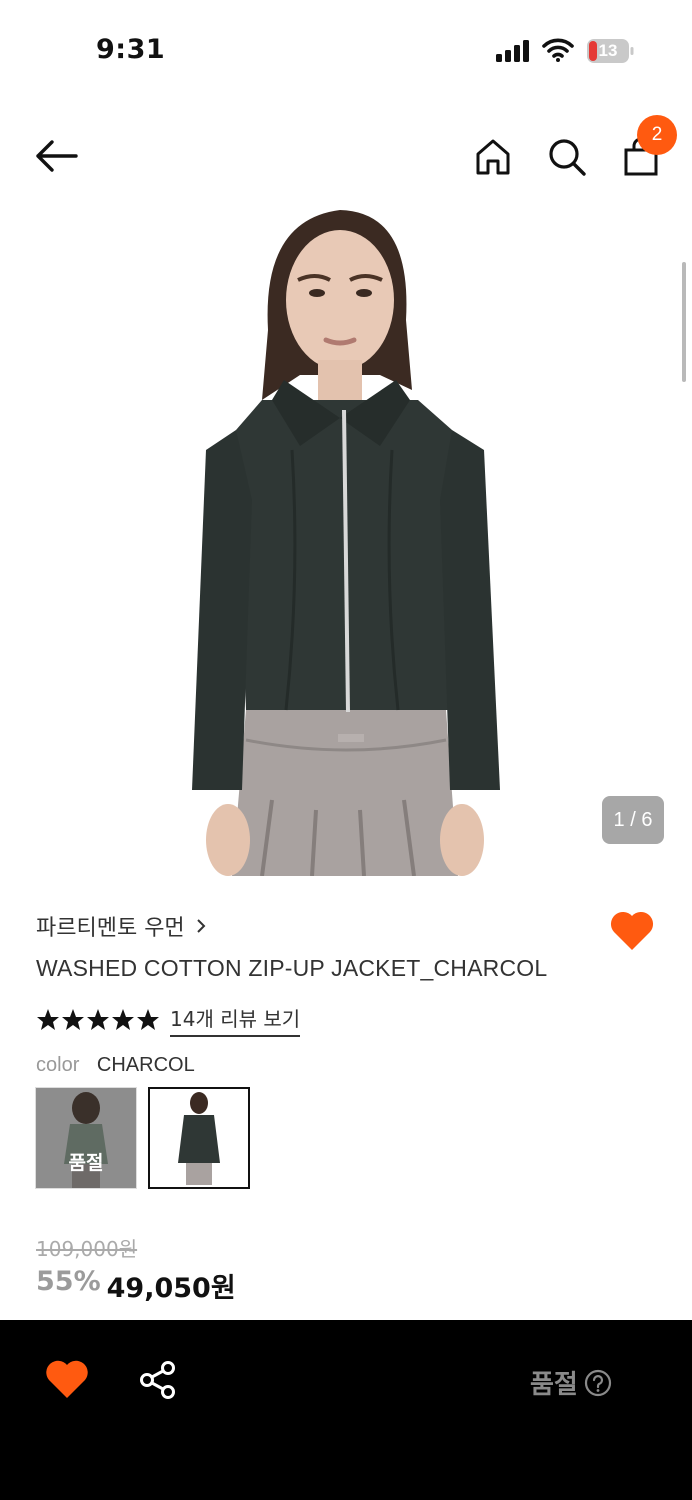  Describe the element at coordinates (567, 157) in the screenshot. I see `search-icon` at that location.